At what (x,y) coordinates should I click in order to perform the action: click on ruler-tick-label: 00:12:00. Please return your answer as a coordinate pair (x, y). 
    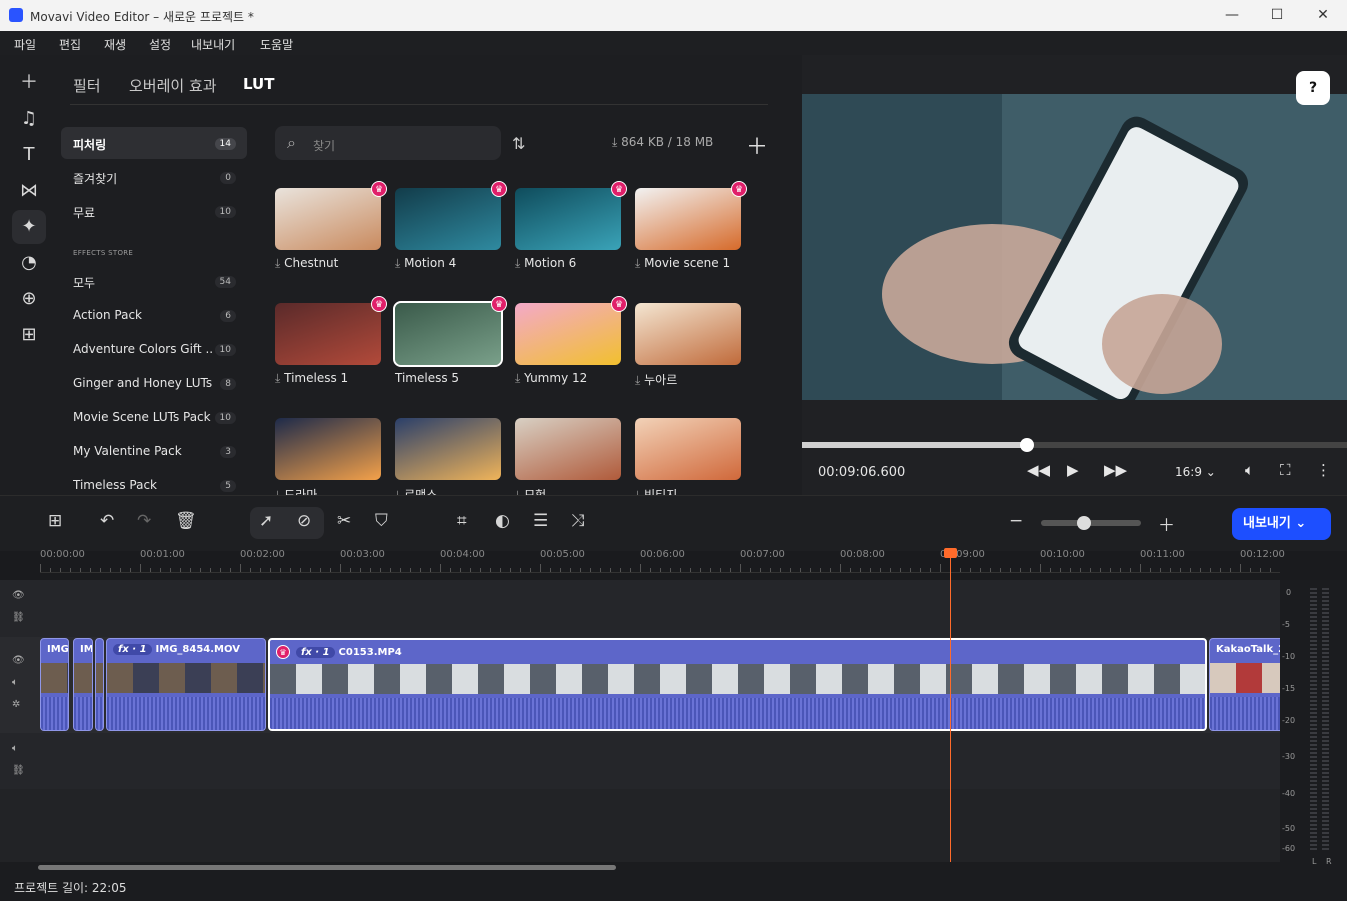
    Looking at the image, I should click on (1262, 554).